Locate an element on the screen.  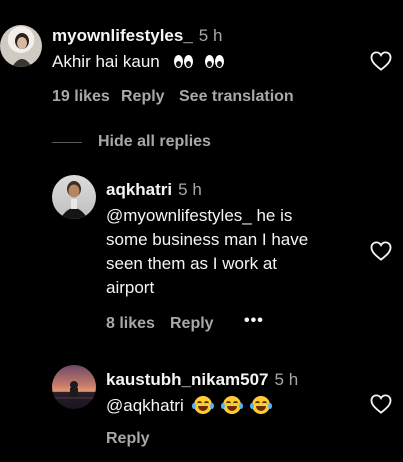
username-text: myownlifestyles_ is located at coordinates (122, 35).